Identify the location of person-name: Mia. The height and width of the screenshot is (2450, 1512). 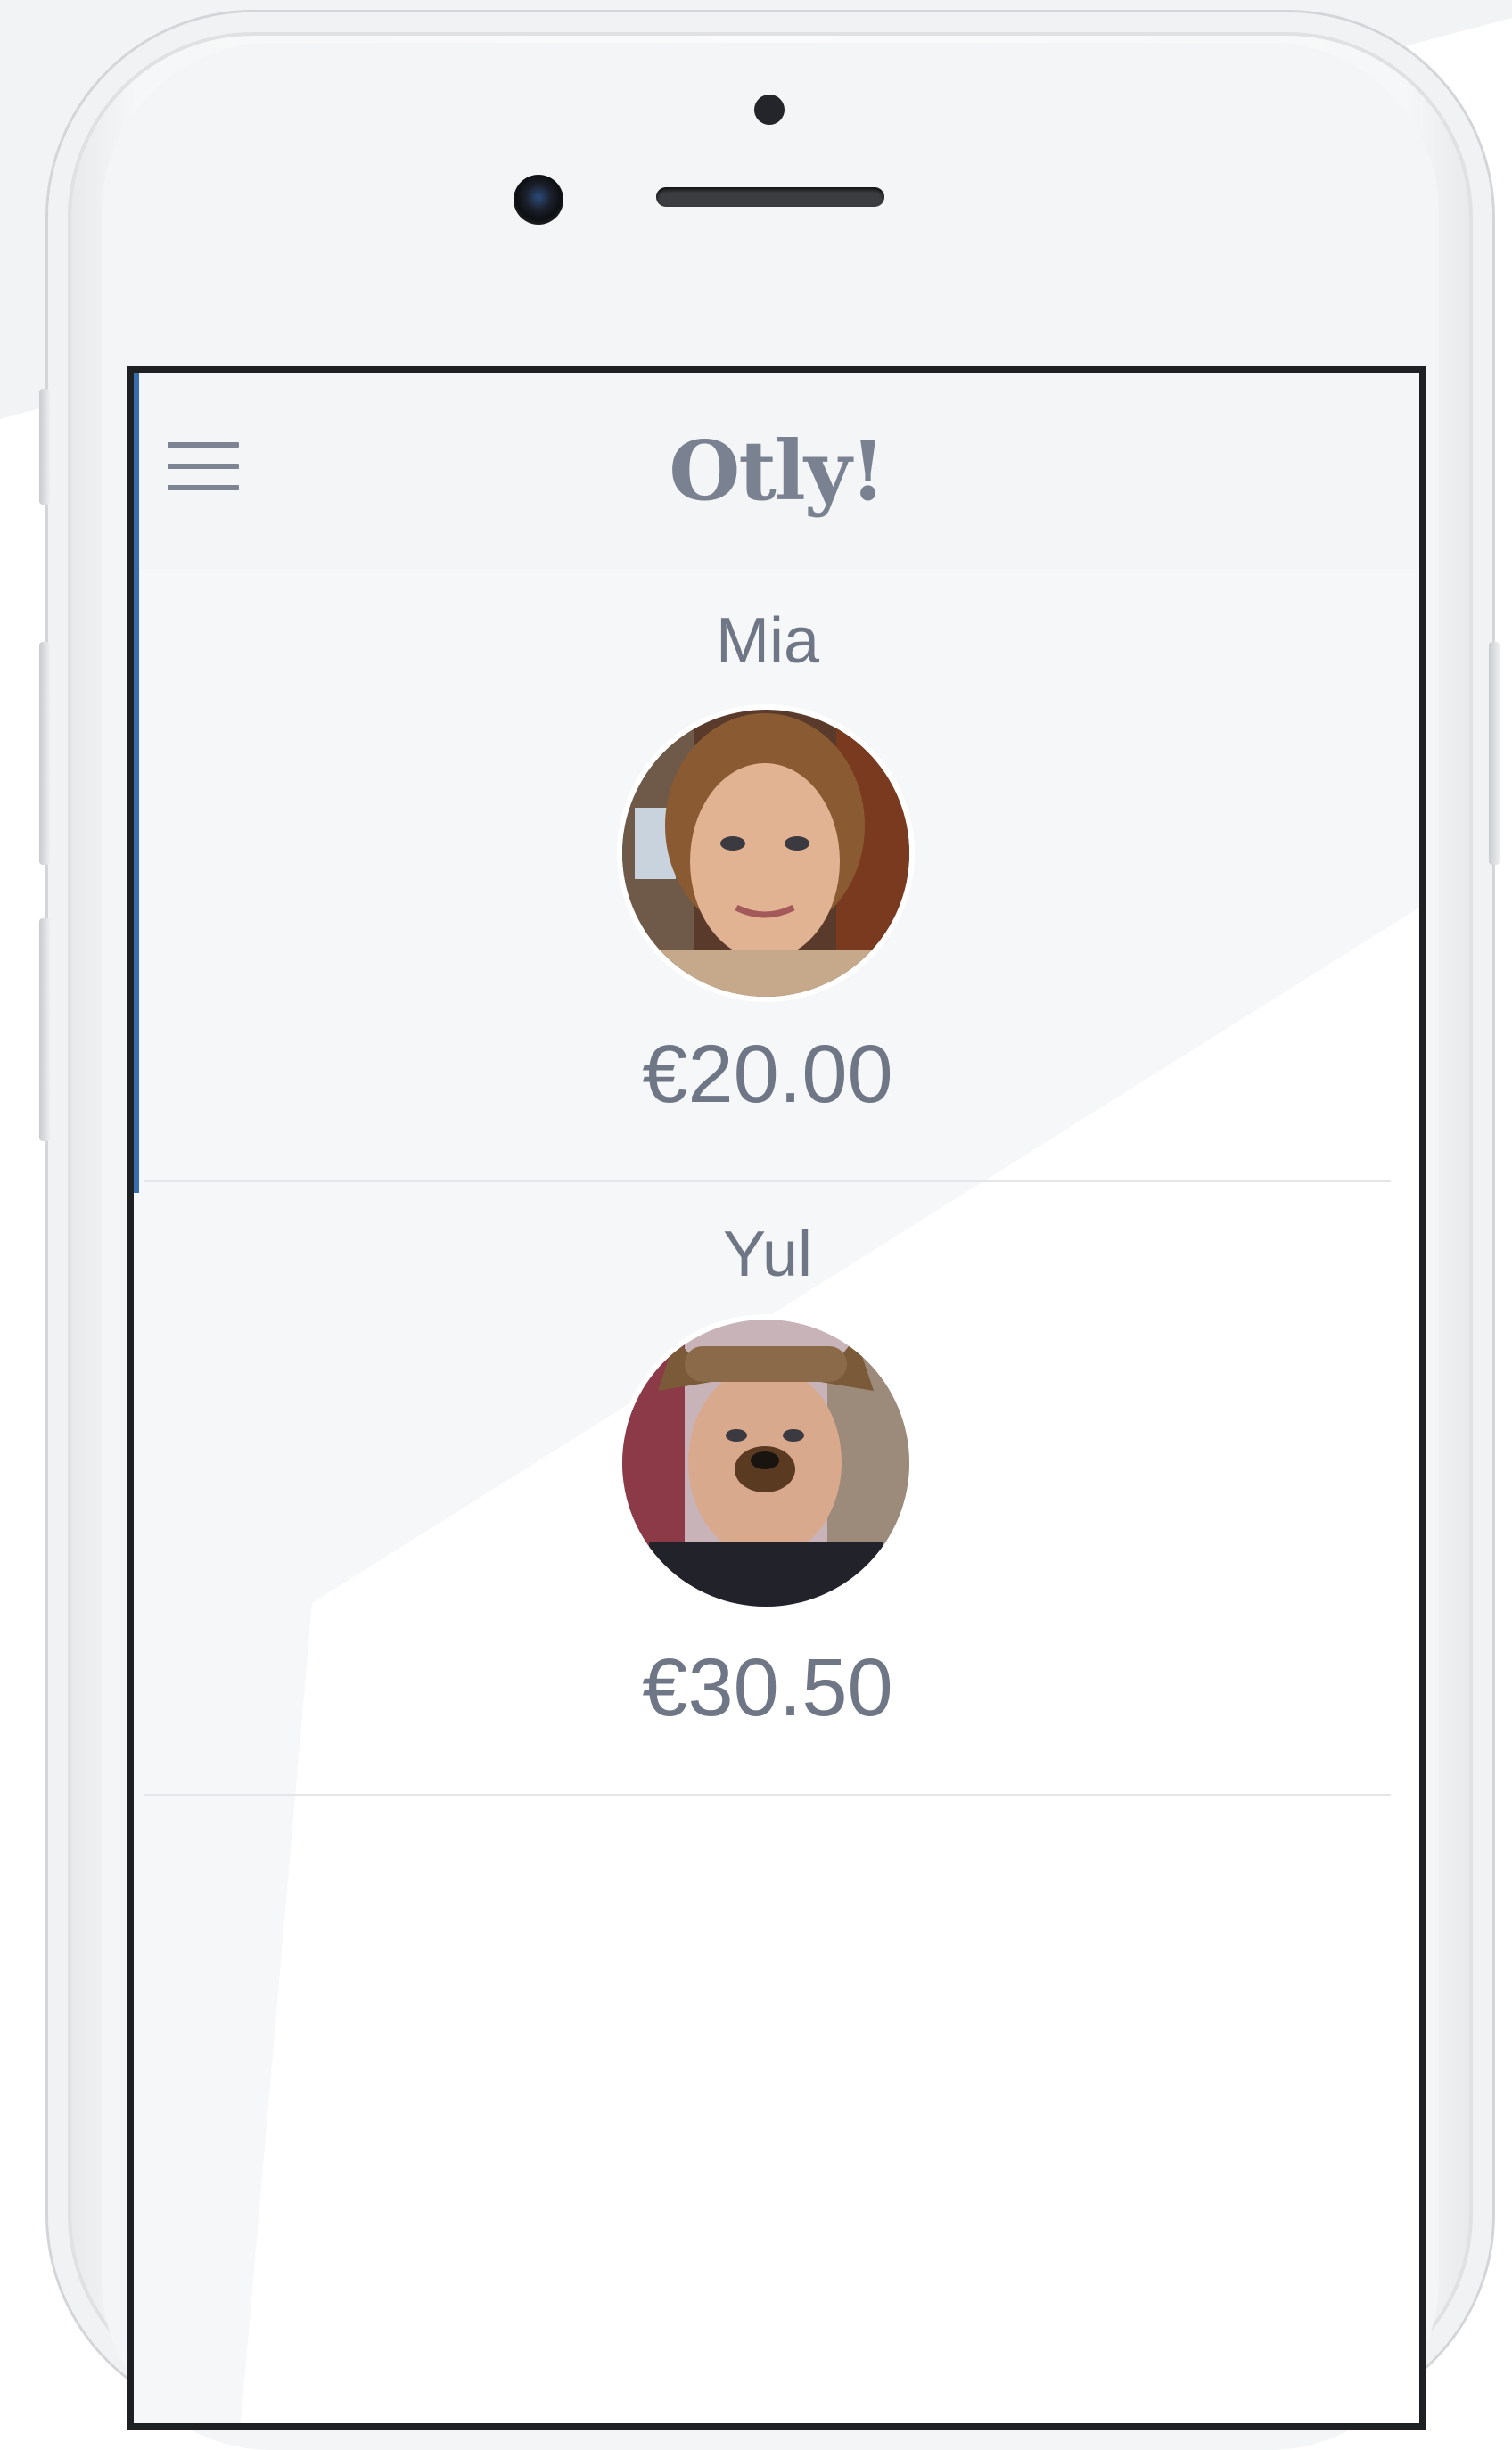
(767, 641).